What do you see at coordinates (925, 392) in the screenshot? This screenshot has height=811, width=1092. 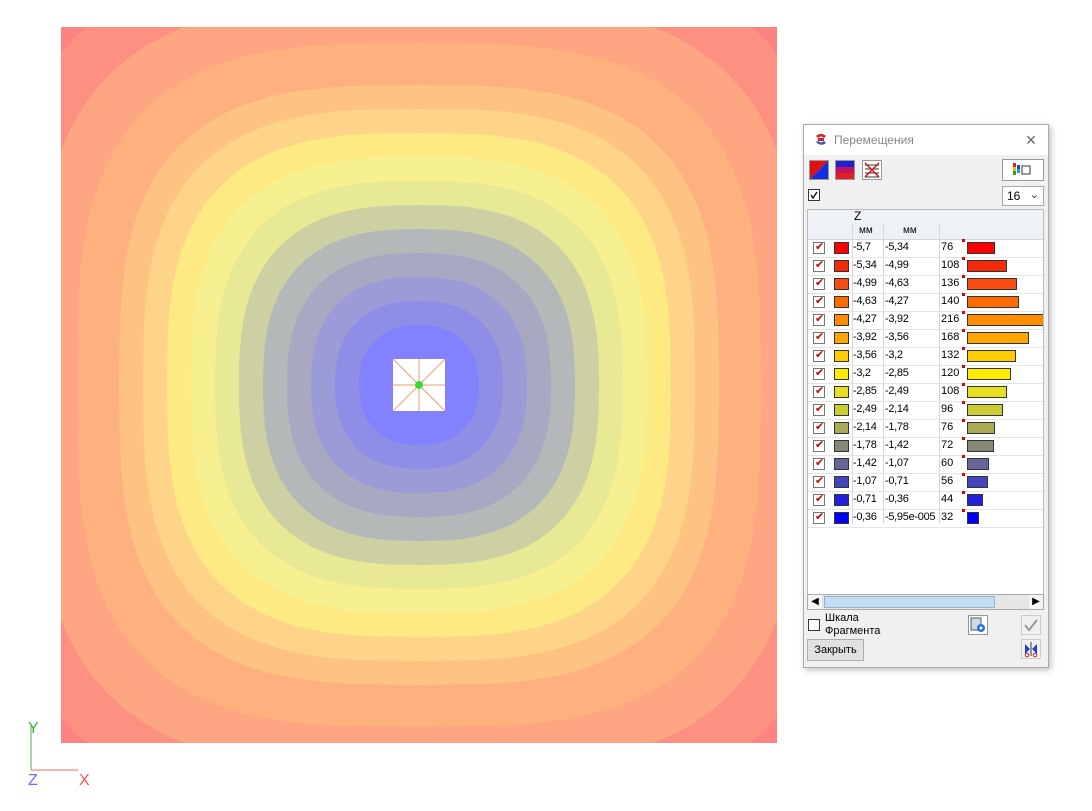 I see `legend-row: -2,85 -2,49 108` at bounding box center [925, 392].